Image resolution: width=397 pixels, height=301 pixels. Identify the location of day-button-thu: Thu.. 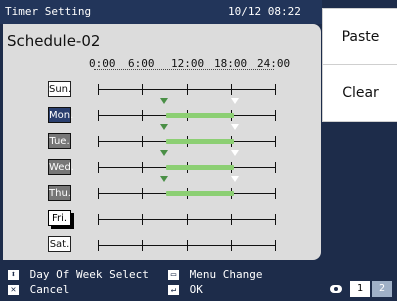
(59, 193).